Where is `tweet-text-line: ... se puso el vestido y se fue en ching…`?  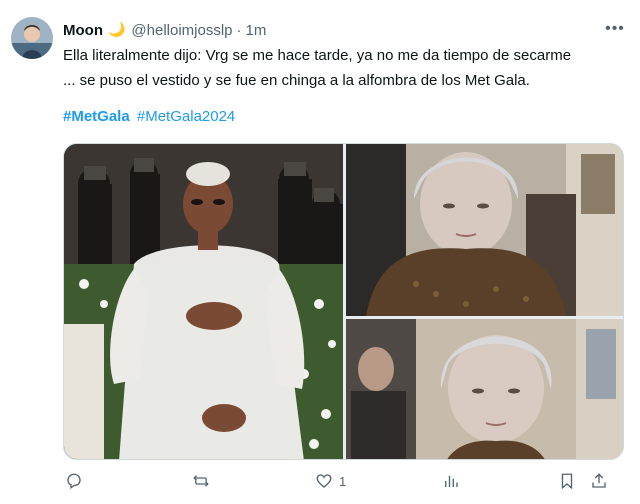 tweet-text-line: ... se puso el vestido y se fue en ching… is located at coordinates (296, 80).